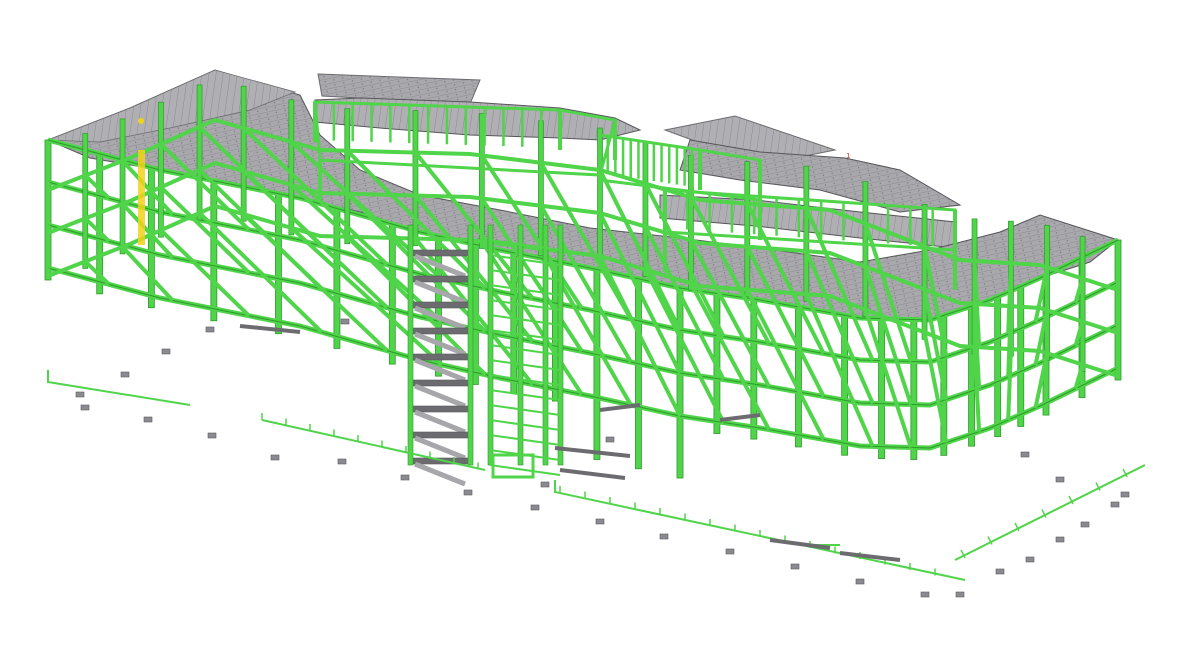 The image size is (1200, 653). I want to click on cross-beam, so click(1009, 385).